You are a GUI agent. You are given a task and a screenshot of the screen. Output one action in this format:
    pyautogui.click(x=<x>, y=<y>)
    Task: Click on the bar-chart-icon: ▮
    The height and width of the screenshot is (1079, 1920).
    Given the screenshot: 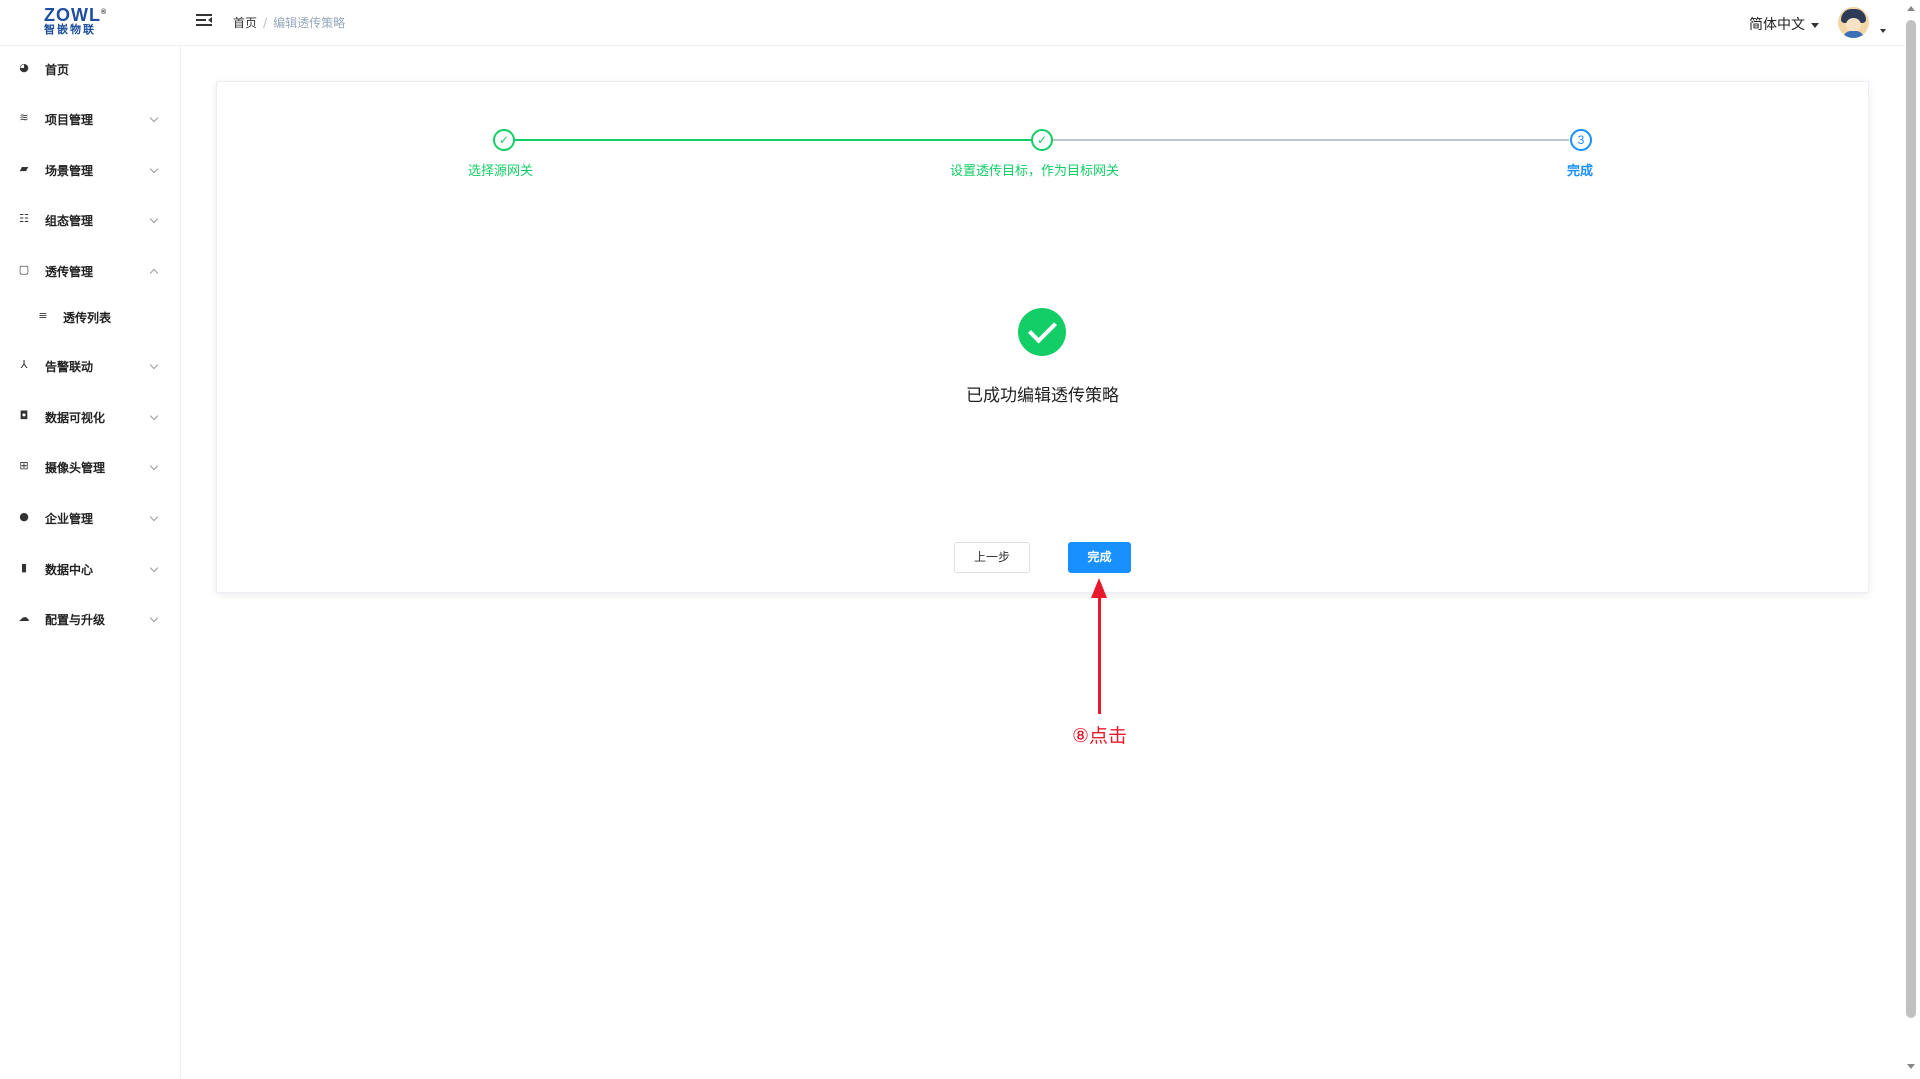 What is the action you would take?
    pyautogui.click(x=24, y=567)
    